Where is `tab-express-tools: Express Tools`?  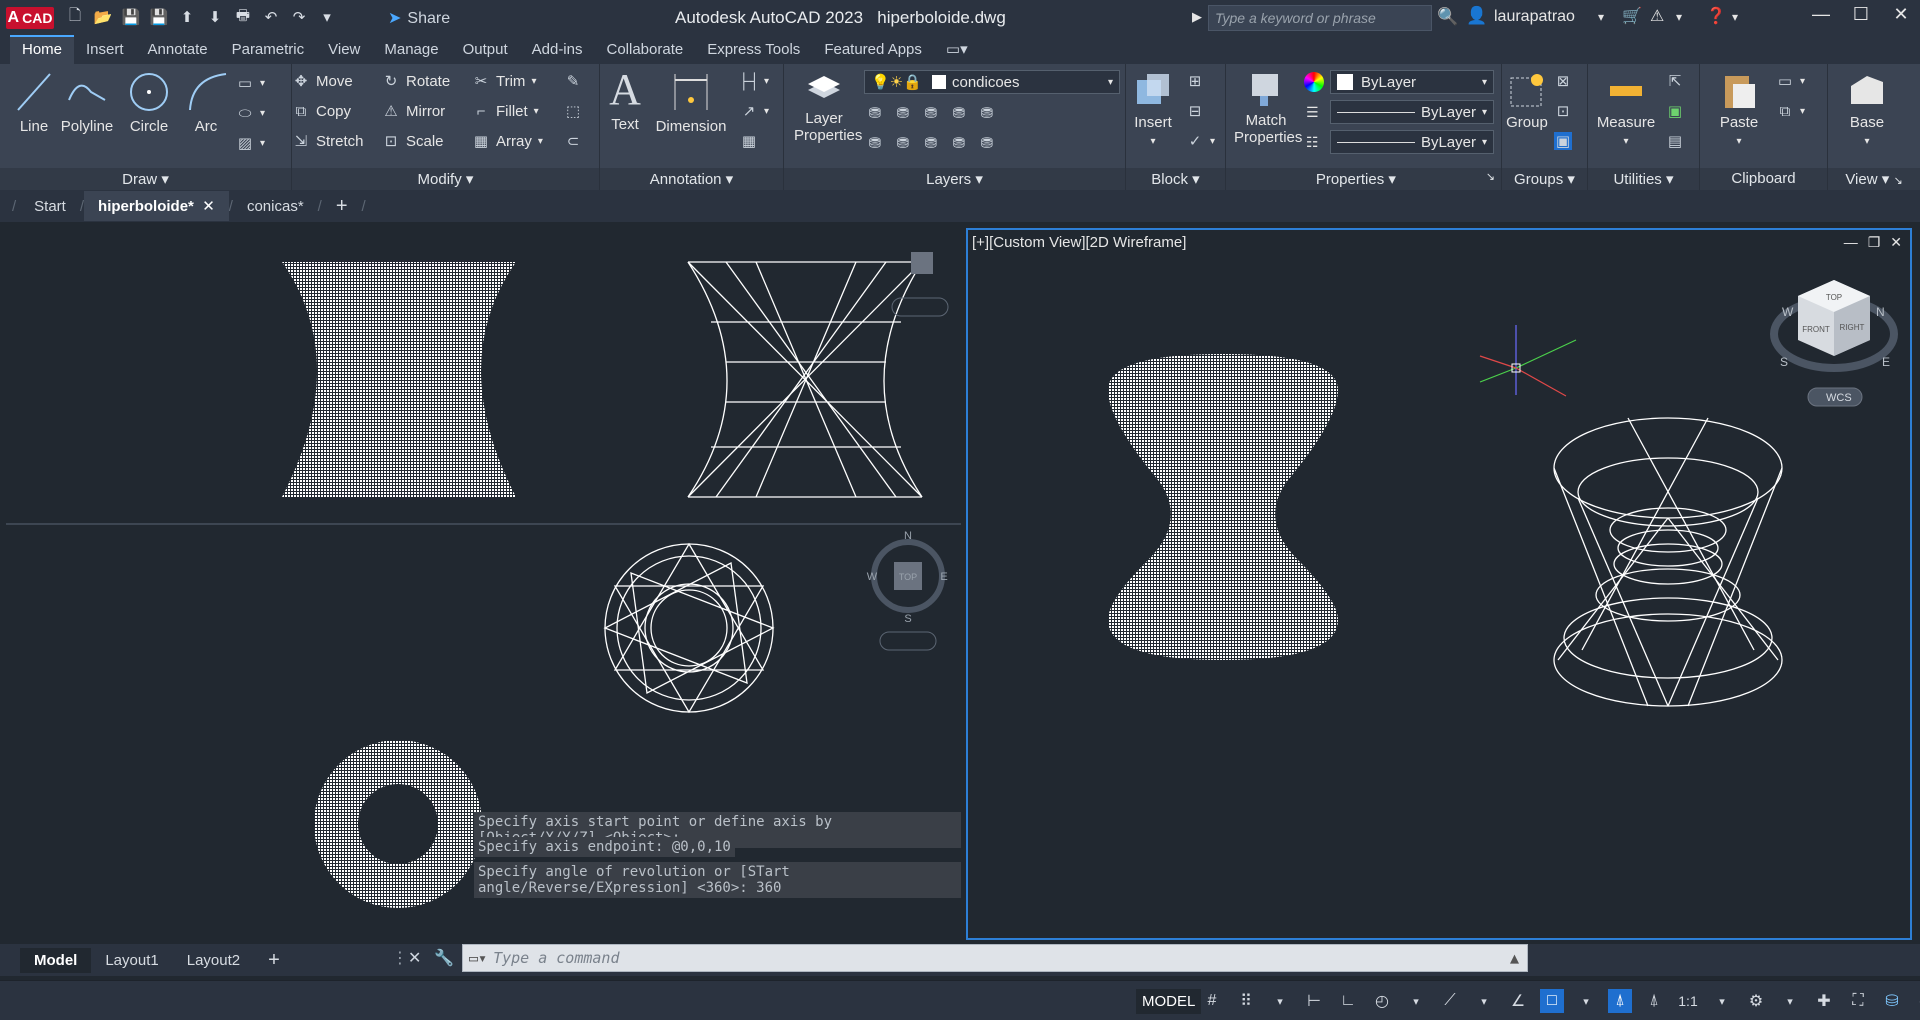
tab-express-tools: Express Tools is located at coordinates (753, 50).